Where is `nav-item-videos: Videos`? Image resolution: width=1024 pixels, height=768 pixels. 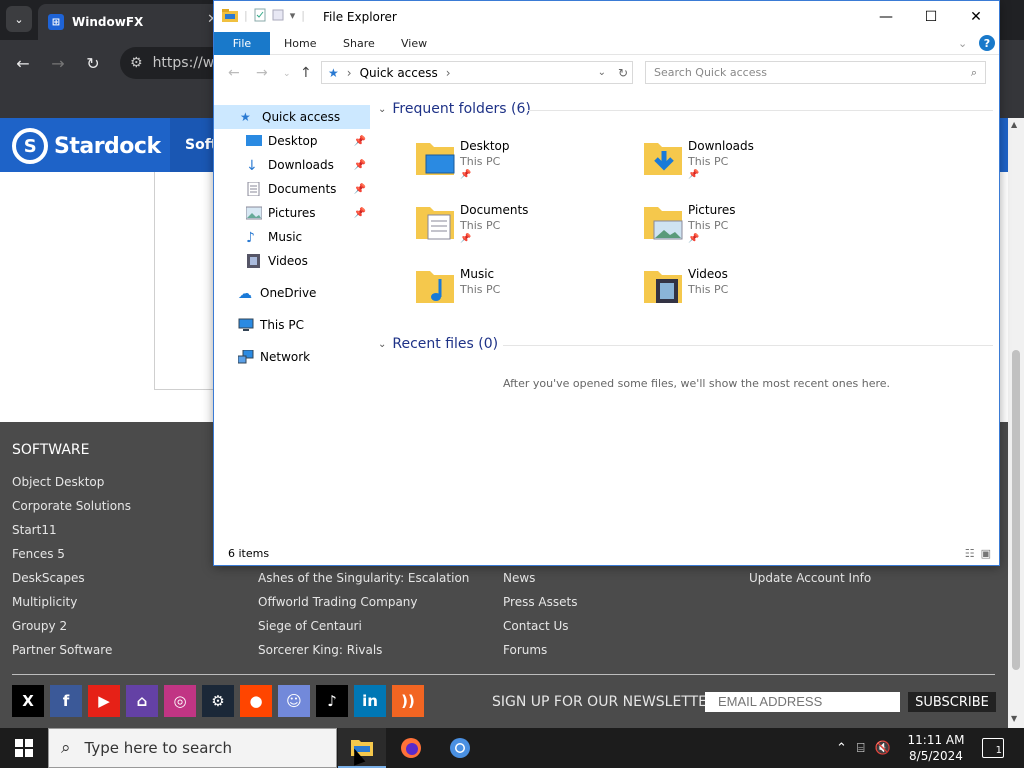
nav-item-videos: Videos is located at coordinates (292, 261).